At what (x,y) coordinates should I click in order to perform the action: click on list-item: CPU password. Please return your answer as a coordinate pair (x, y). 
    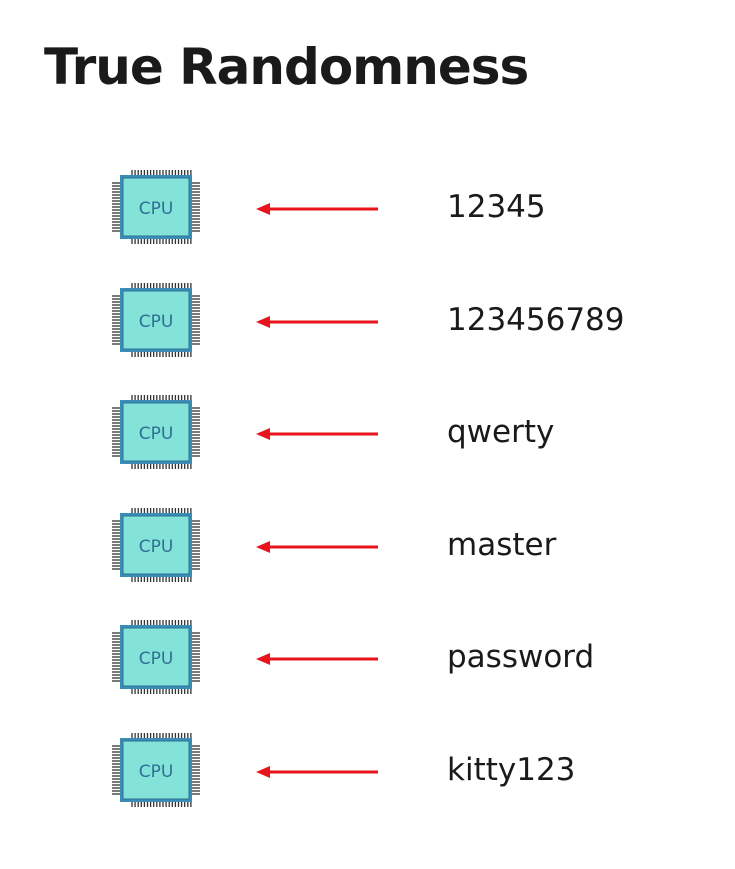
    Looking at the image, I should click on (367, 657).